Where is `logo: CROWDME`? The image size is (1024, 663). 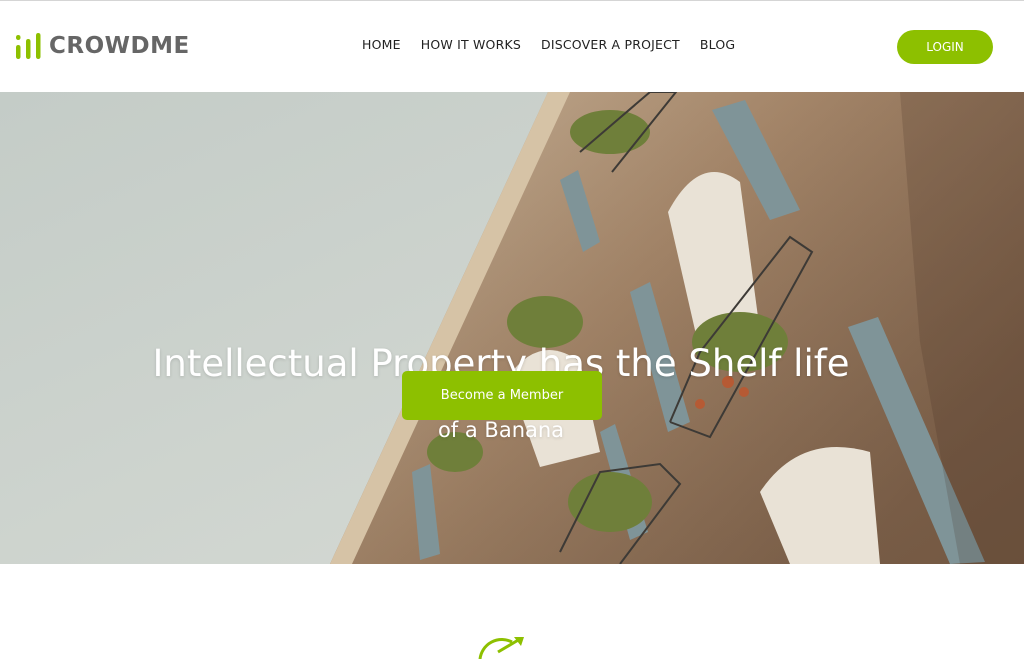
logo: CROWDME is located at coordinates (102, 46).